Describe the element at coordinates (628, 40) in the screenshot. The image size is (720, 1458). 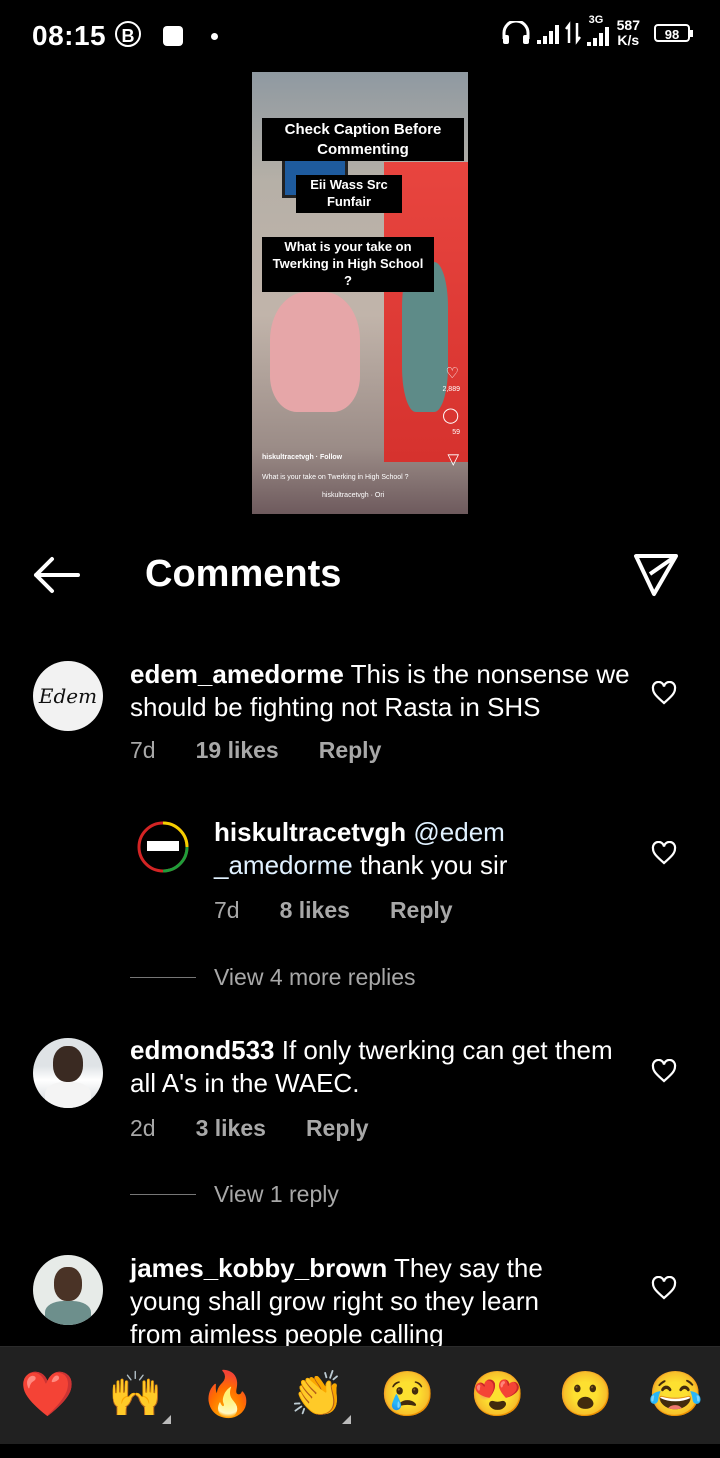
I see `speed-unit: K/s` at that location.